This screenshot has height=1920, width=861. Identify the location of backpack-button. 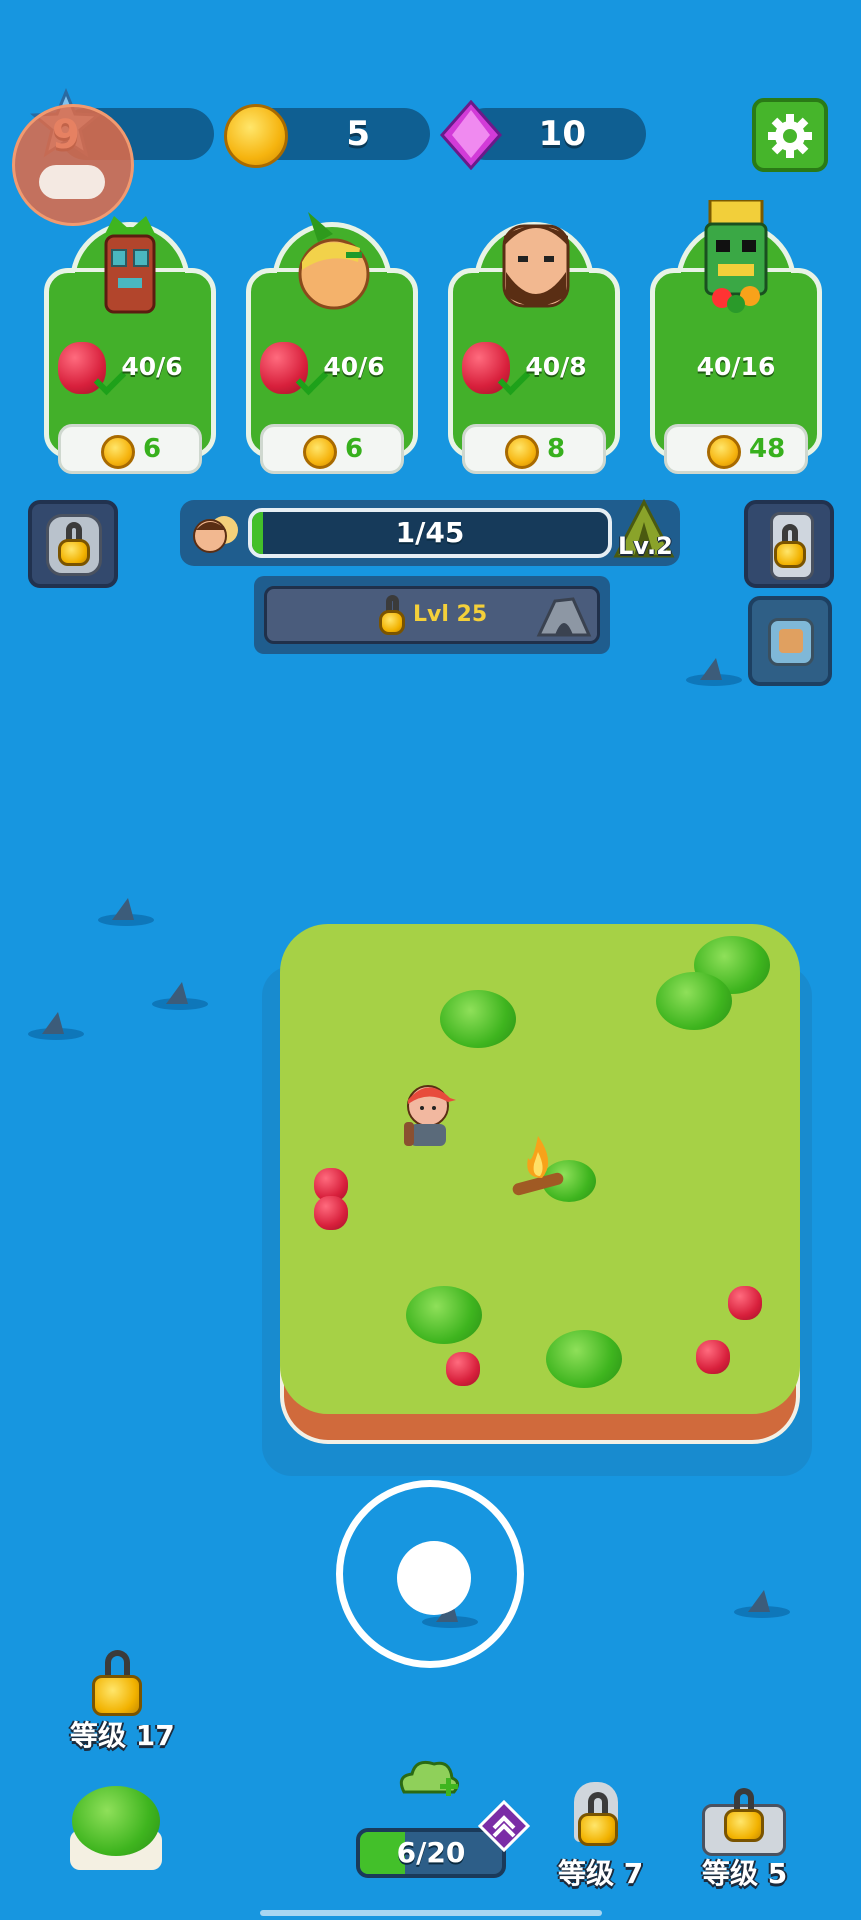
(790, 641).